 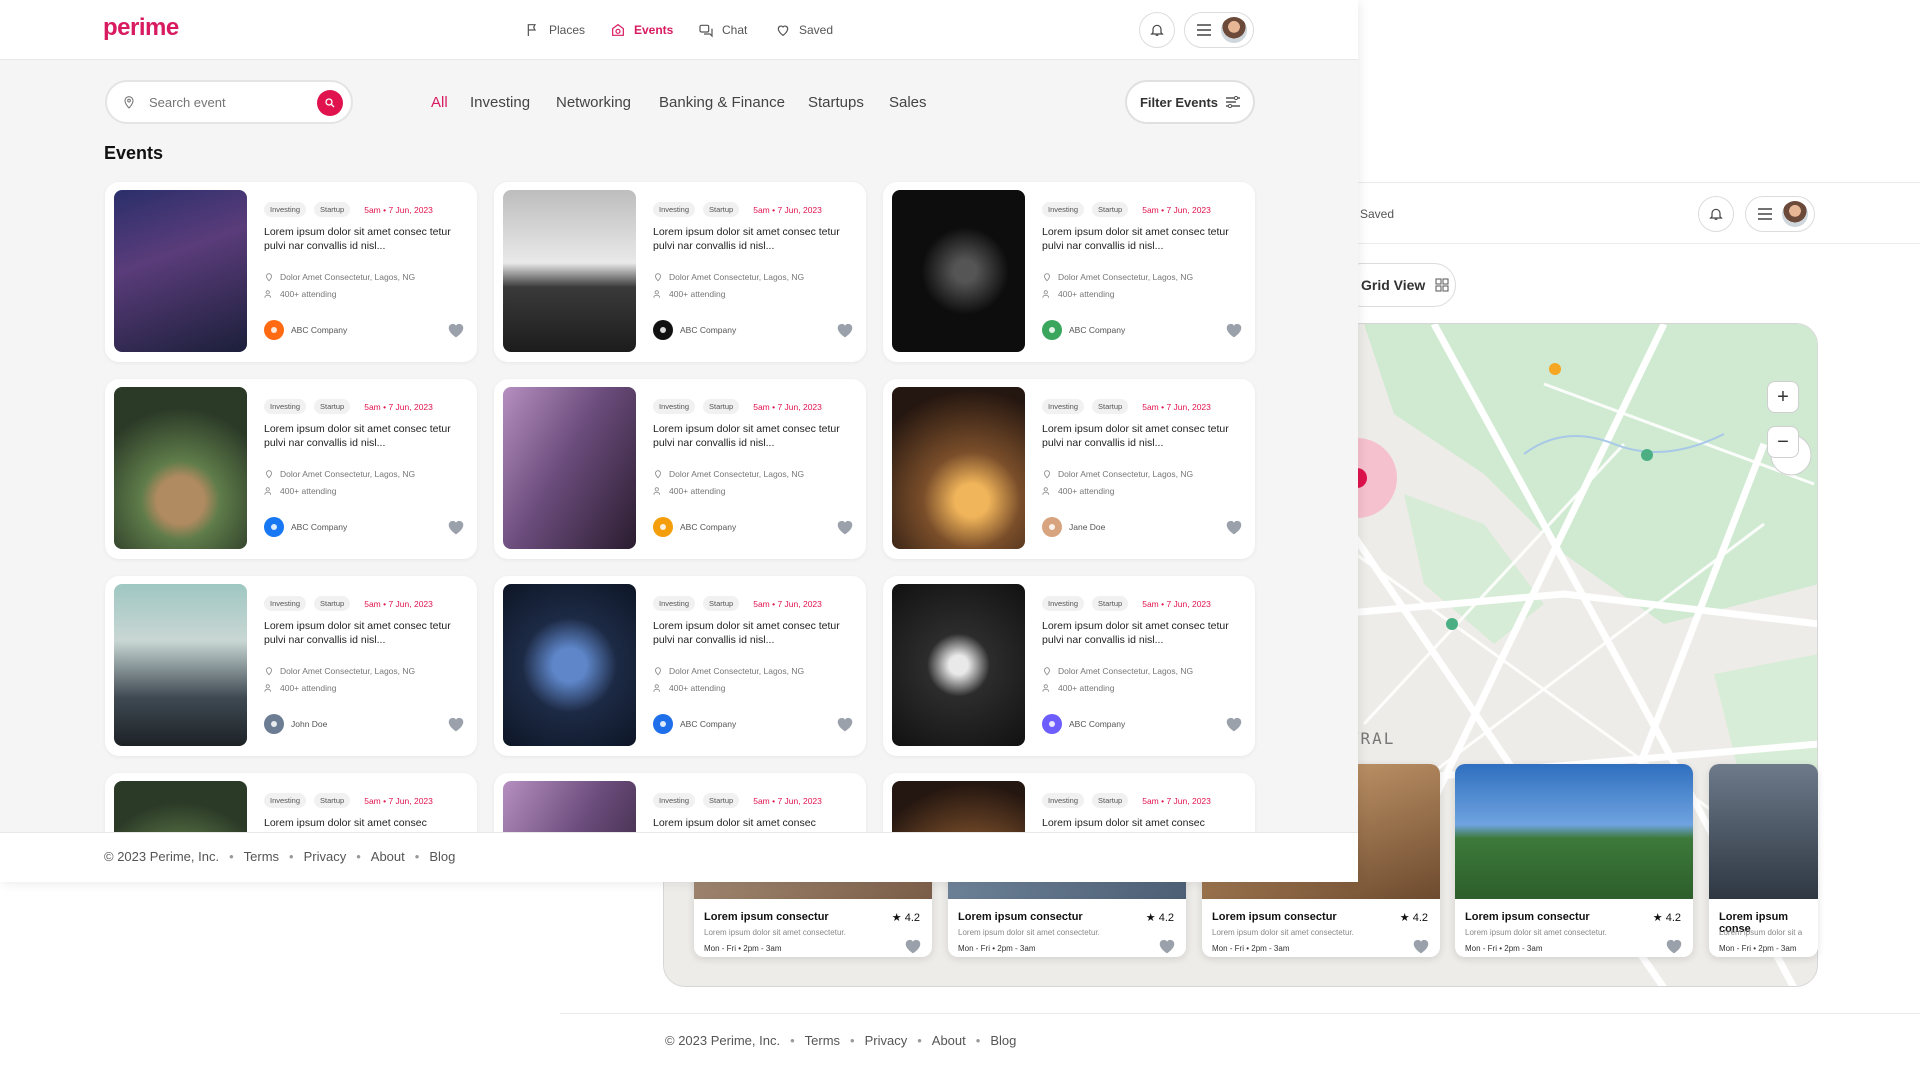 I want to click on category-tab-investing: Investing, so click(x=500, y=102).